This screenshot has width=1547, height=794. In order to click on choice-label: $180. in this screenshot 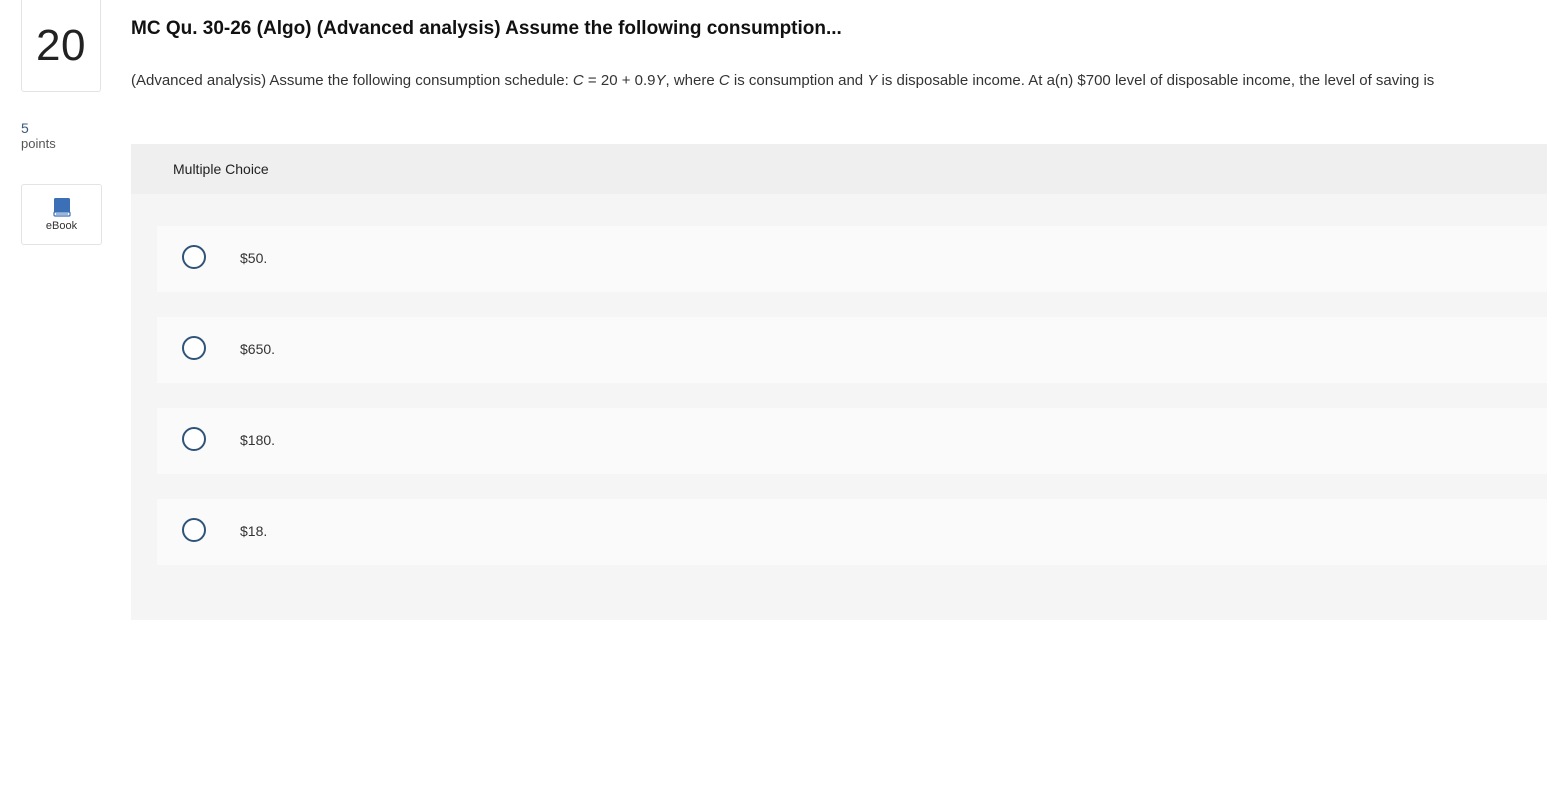, I will do `click(258, 440)`.